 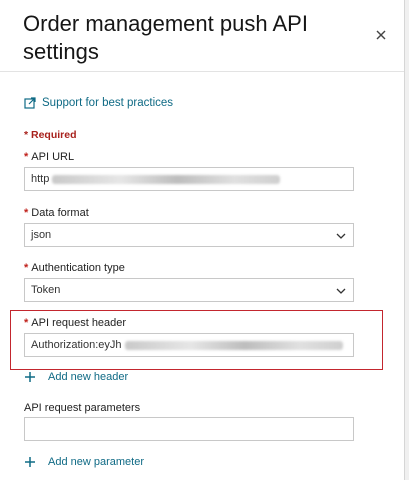 I want to click on add-parameter-button: Add new parameter, so click(x=84, y=462).